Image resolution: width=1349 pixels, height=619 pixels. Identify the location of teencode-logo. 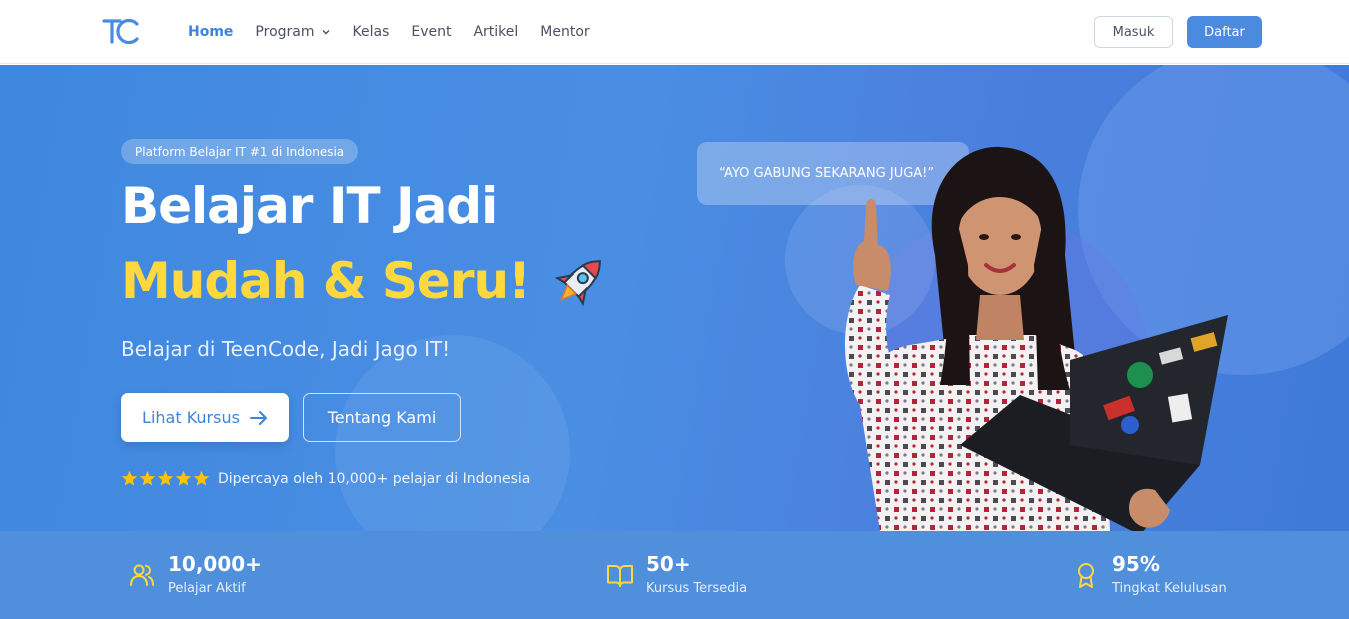
(121, 31).